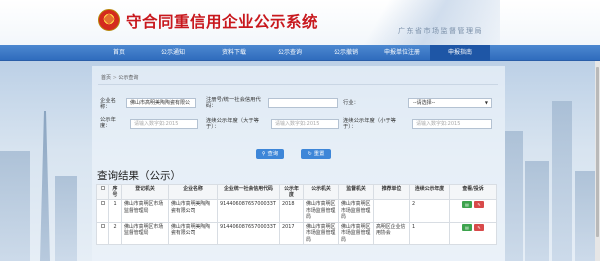  Describe the element at coordinates (303, 103) in the screenshot. I see `credit-code-input` at that location.